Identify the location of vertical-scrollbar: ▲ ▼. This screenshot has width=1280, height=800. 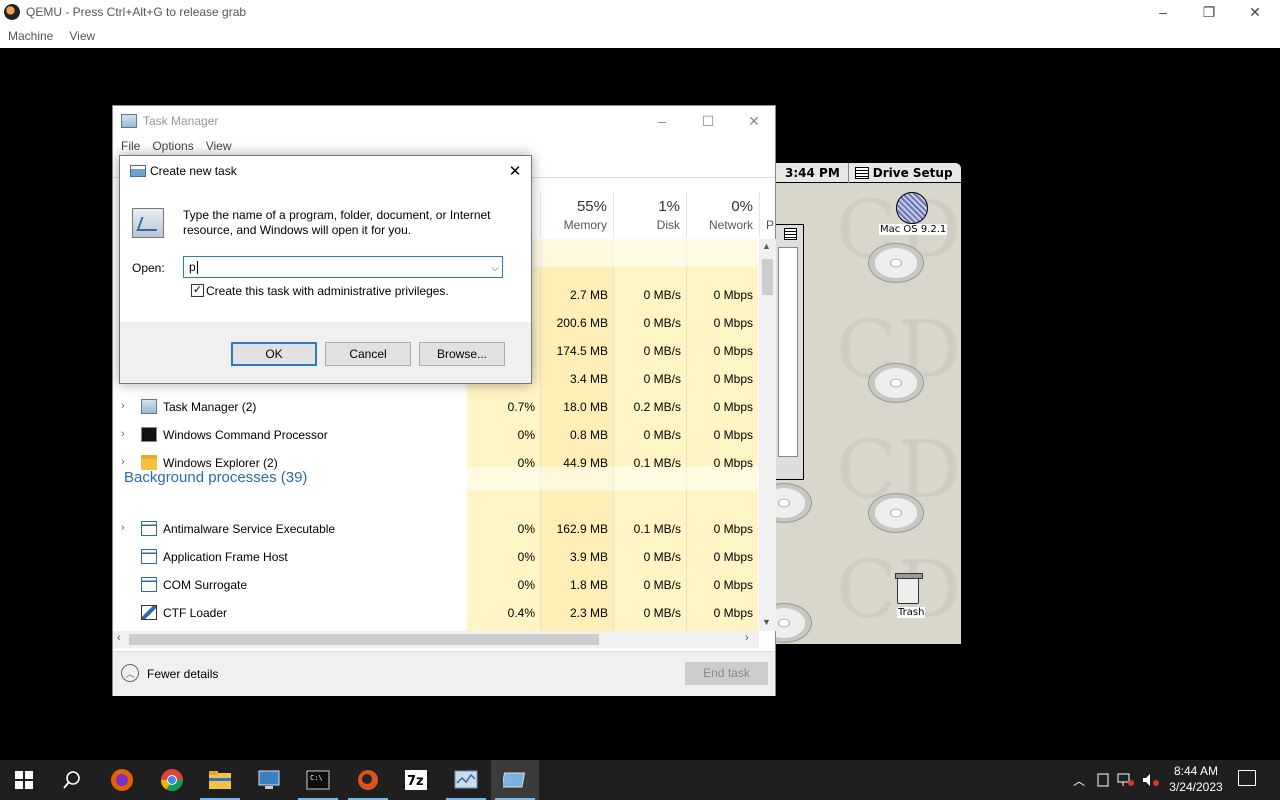
(767, 435).